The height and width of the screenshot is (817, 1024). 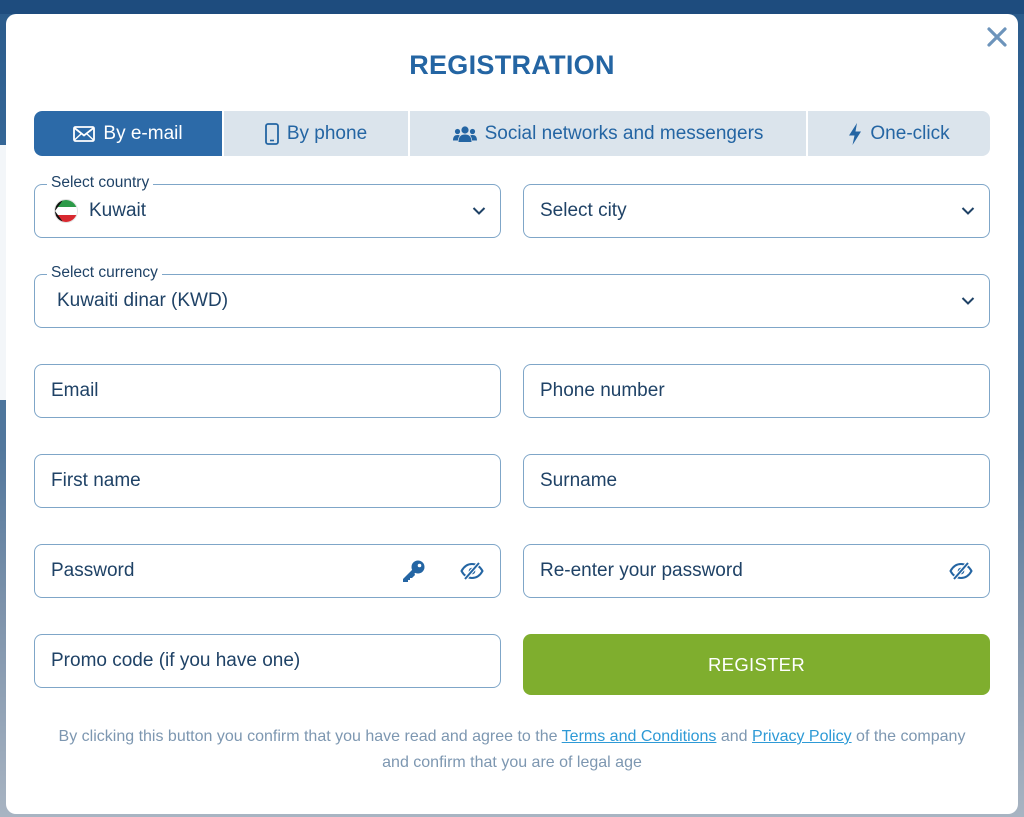 I want to click on country-value: Kuwait, so click(x=118, y=210).